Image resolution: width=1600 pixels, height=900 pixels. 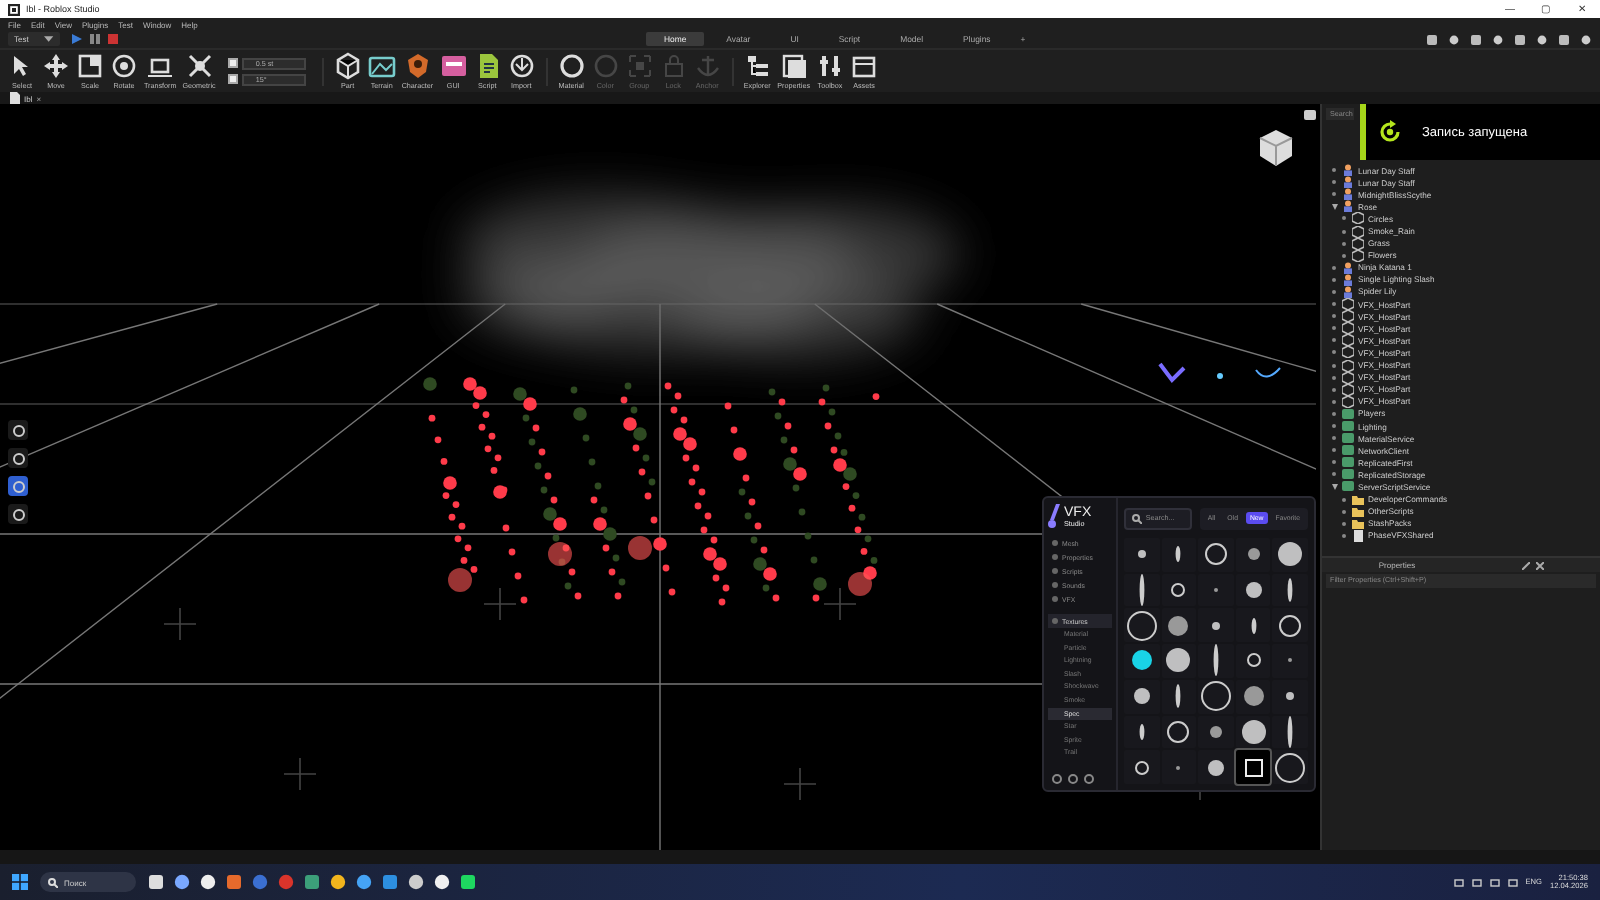 What do you see at coordinates (1539, 565) in the screenshot?
I see `close-icon` at bounding box center [1539, 565].